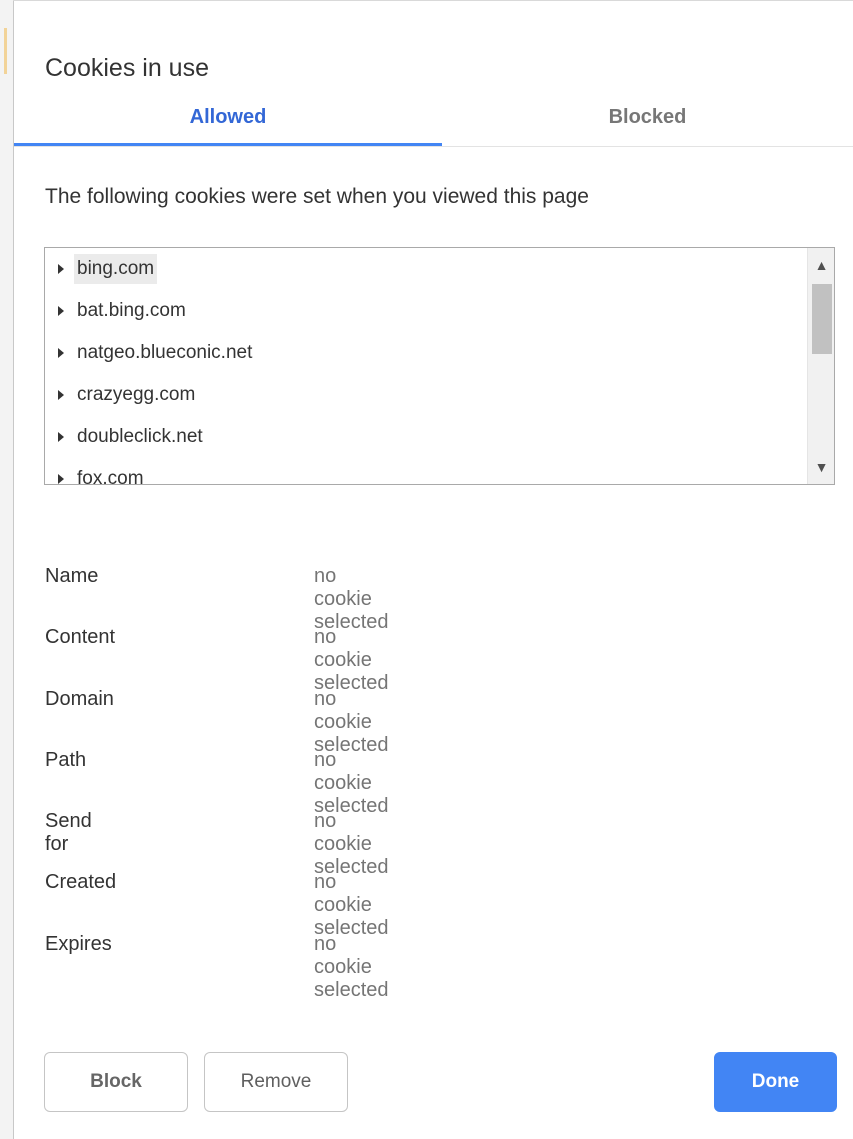 Image resolution: width=853 pixels, height=1139 pixels. Describe the element at coordinates (426, 437) in the screenshot. I see `cookie-item-doubleclick: doubleclick.net` at that location.